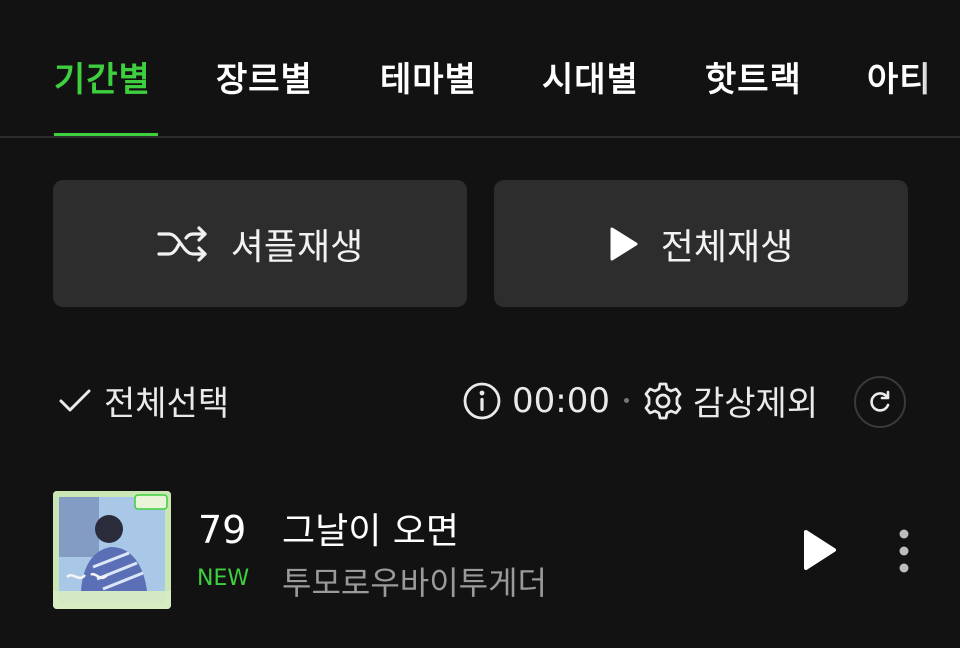 This screenshot has width=960, height=648. What do you see at coordinates (753, 76) in the screenshot?
I see `tab-hot-track: 핫트랙` at bounding box center [753, 76].